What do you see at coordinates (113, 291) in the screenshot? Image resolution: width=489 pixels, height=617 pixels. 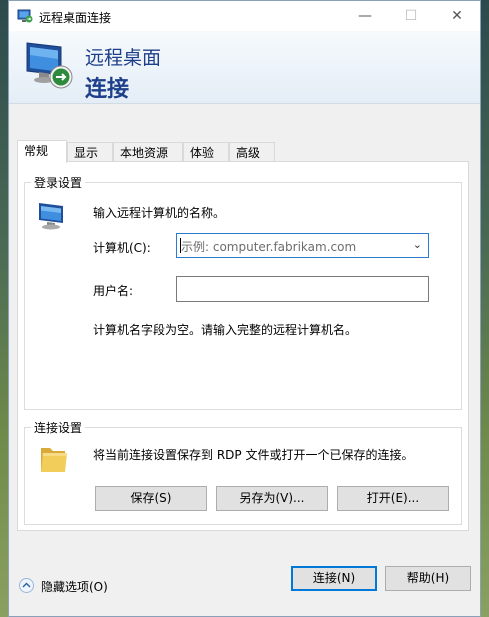 I see `username-label: 用户名:` at bounding box center [113, 291].